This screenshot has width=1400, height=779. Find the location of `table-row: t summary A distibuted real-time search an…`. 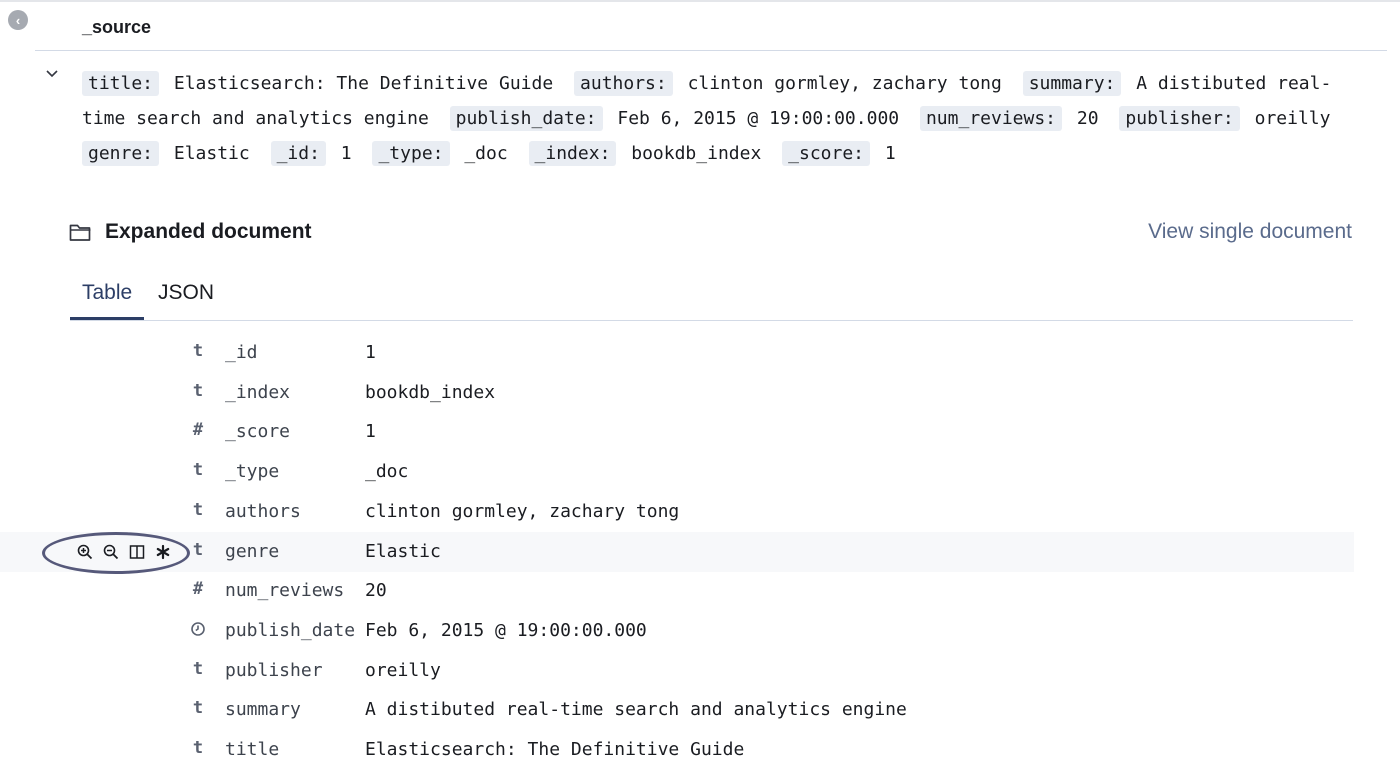

table-row: t summary A distibuted real-time search an… is located at coordinates (677, 710).